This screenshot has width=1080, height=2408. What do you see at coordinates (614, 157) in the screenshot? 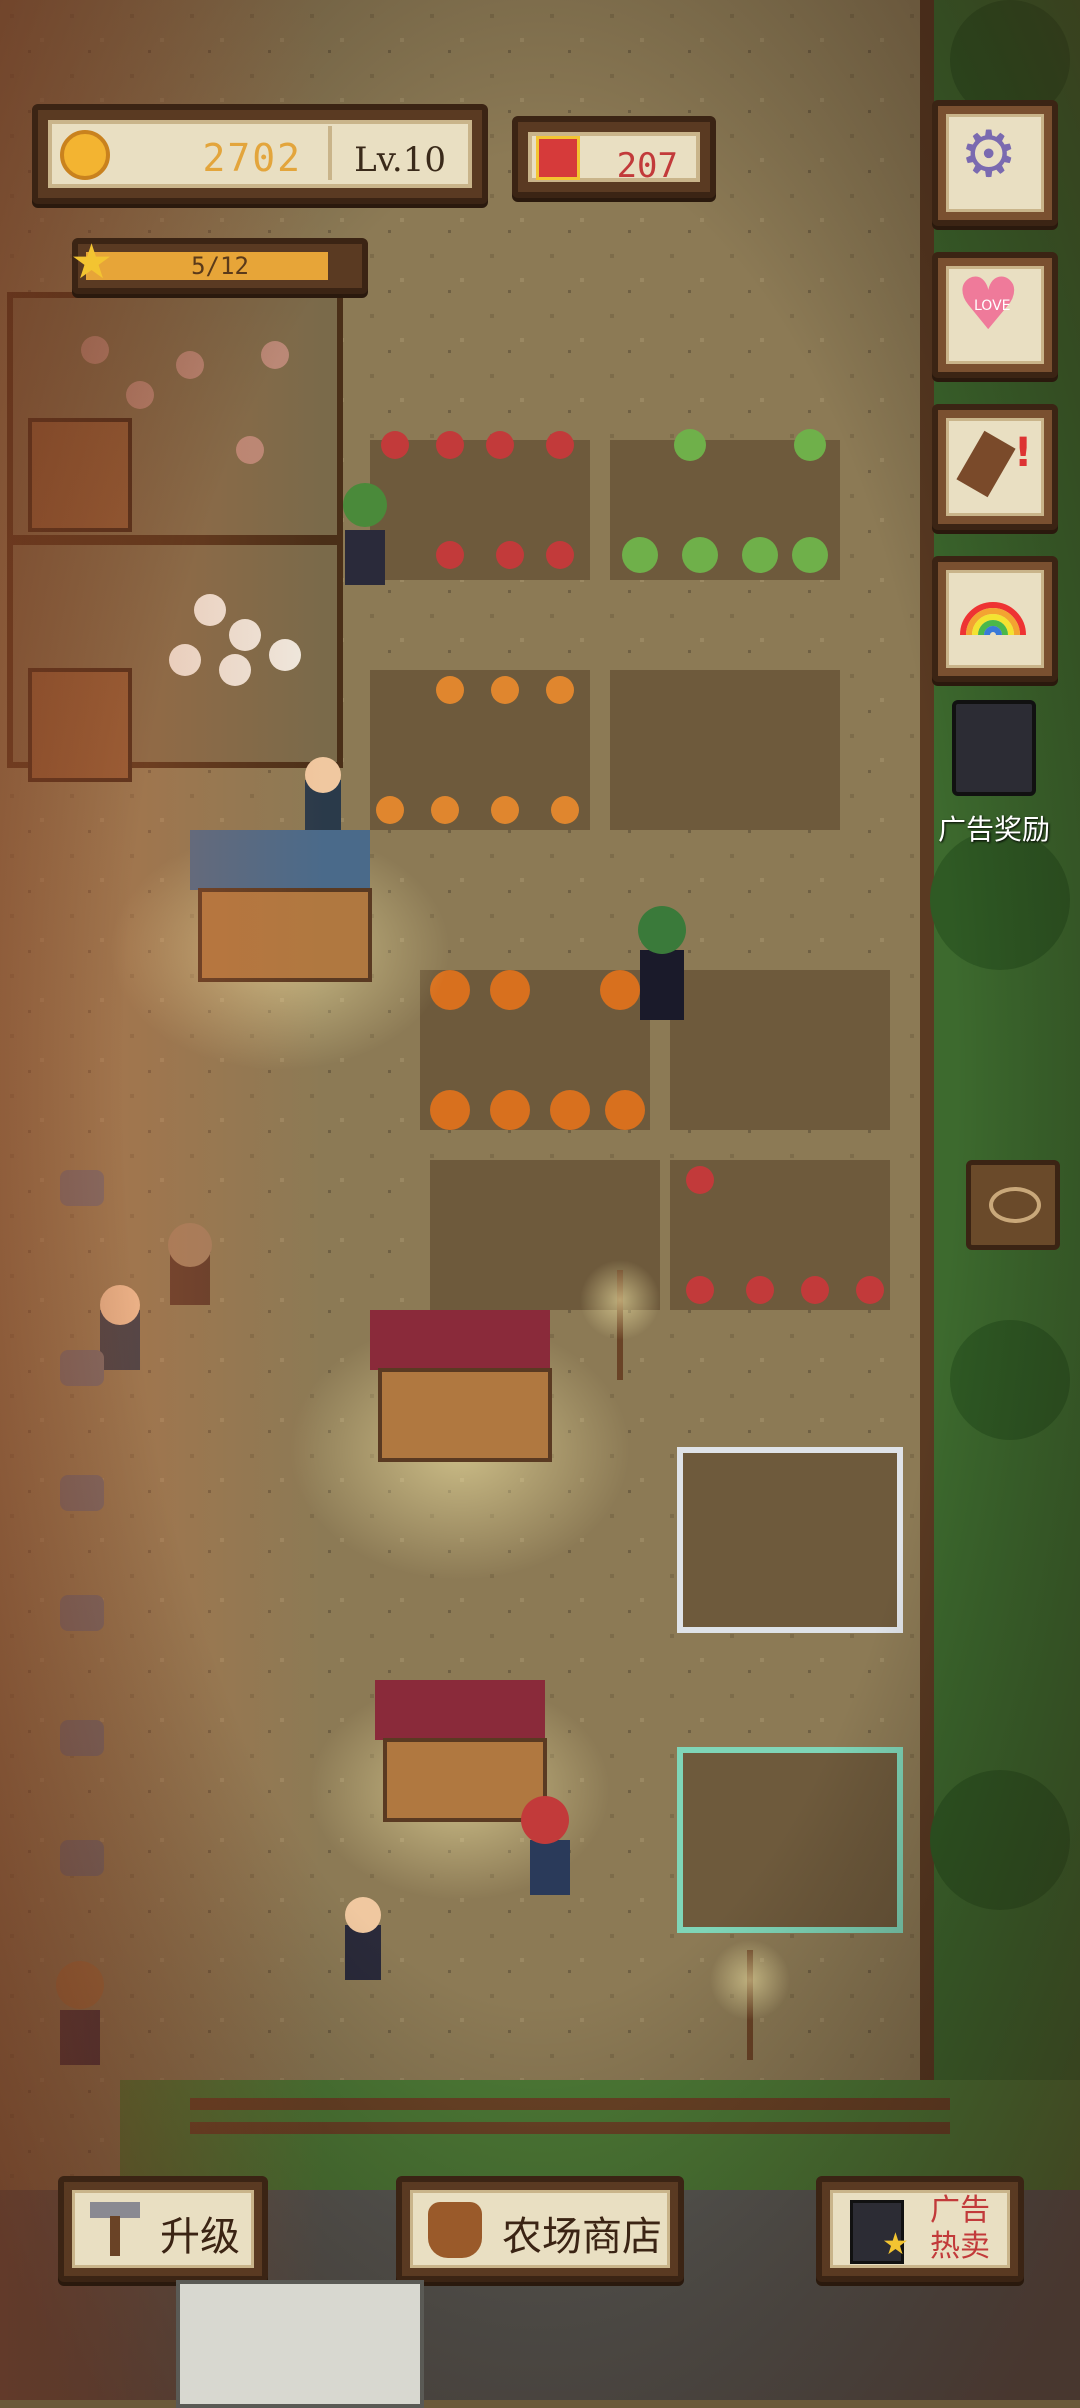
I see `gift-panel: 207` at bounding box center [614, 157].